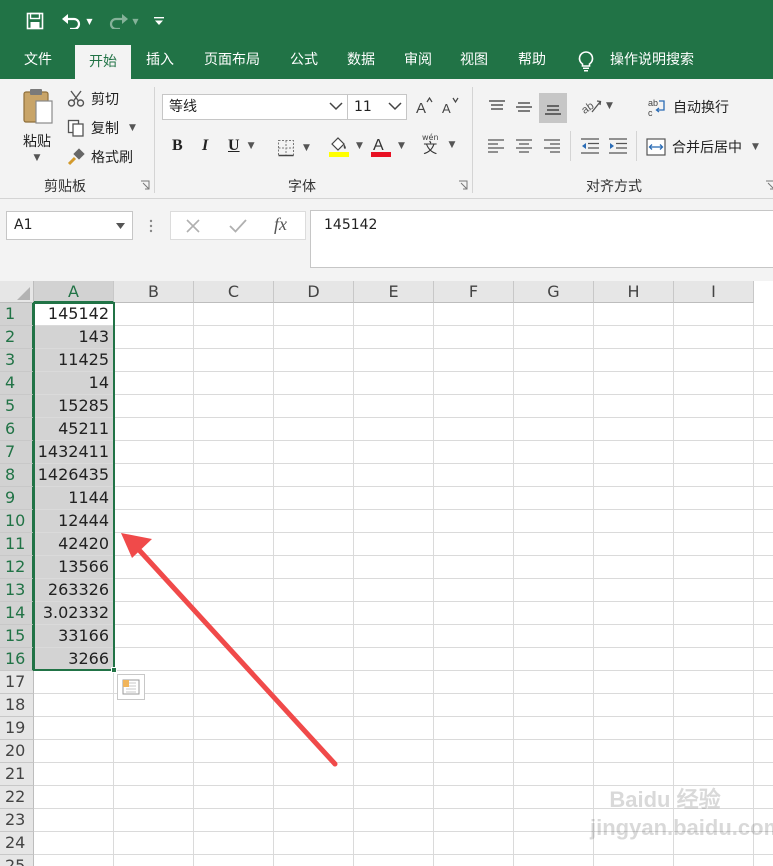 The height and width of the screenshot is (866, 773). Describe the element at coordinates (74, 475) in the screenshot. I see `cell-a8: 1426435` at that location.